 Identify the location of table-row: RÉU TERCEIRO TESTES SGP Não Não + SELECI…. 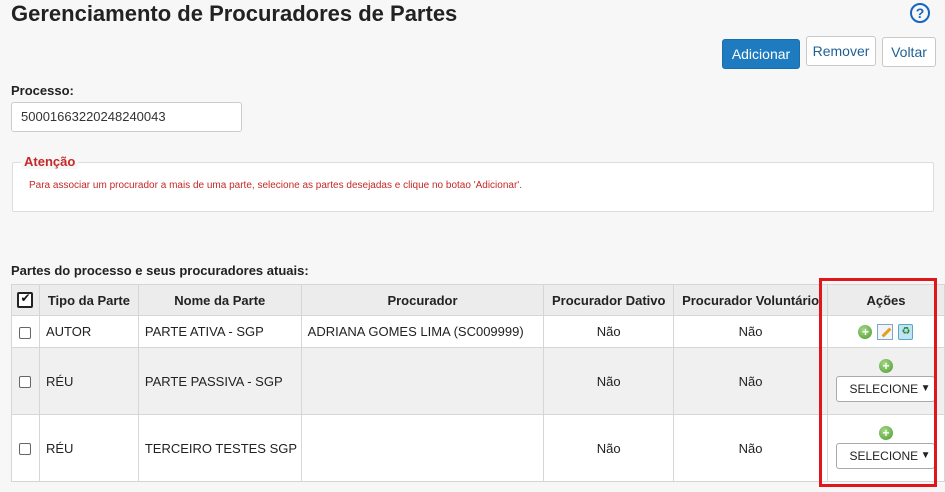
(478, 448).